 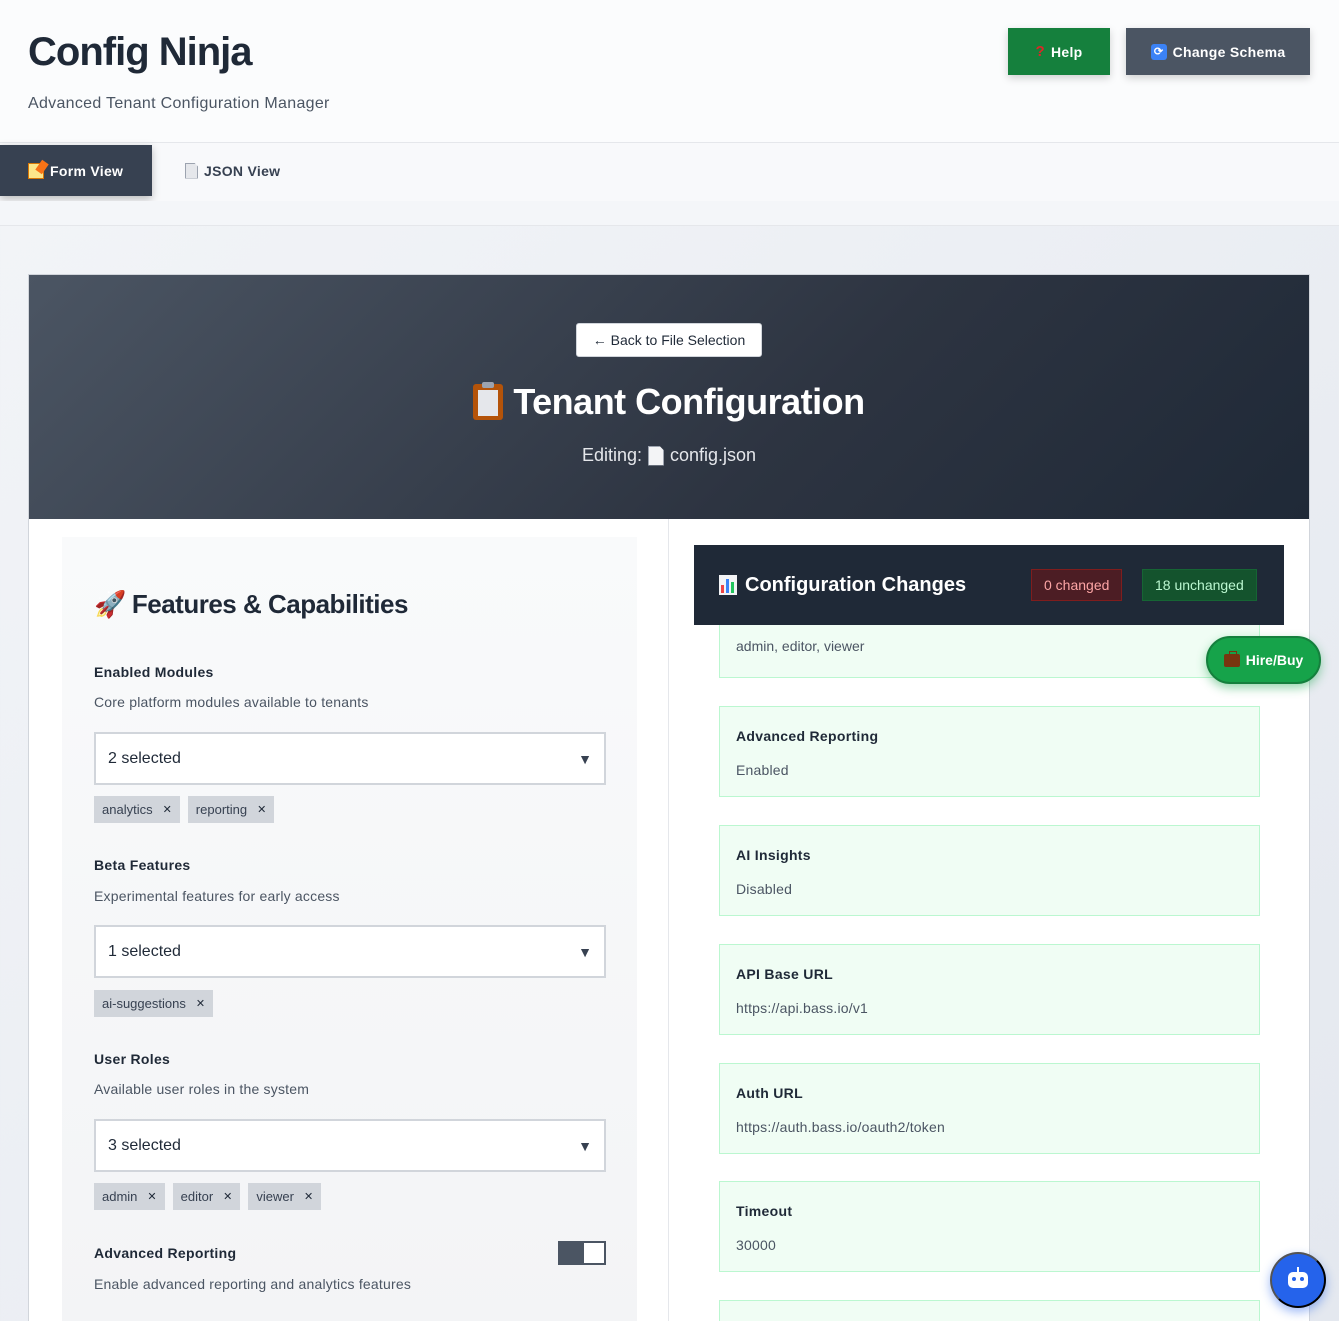 I want to click on chip: reporting ✕, so click(x=231, y=809).